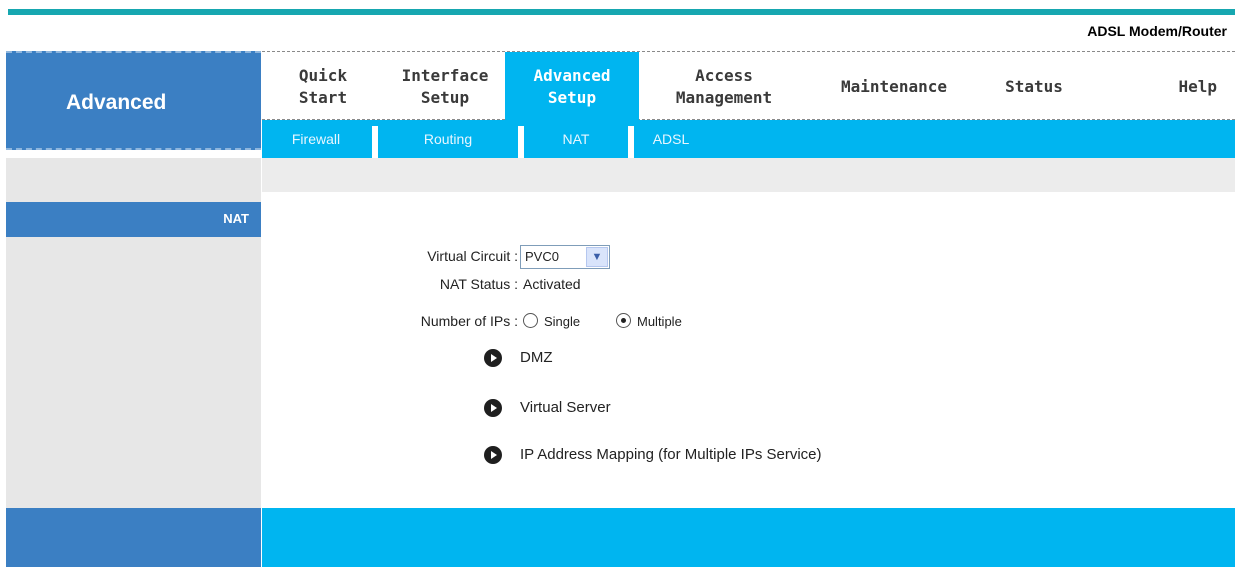 Image resolution: width=1235 pixels, height=567 pixels. What do you see at coordinates (748, 537) in the screenshot?
I see `footer-bar` at bounding box center [748, 537].